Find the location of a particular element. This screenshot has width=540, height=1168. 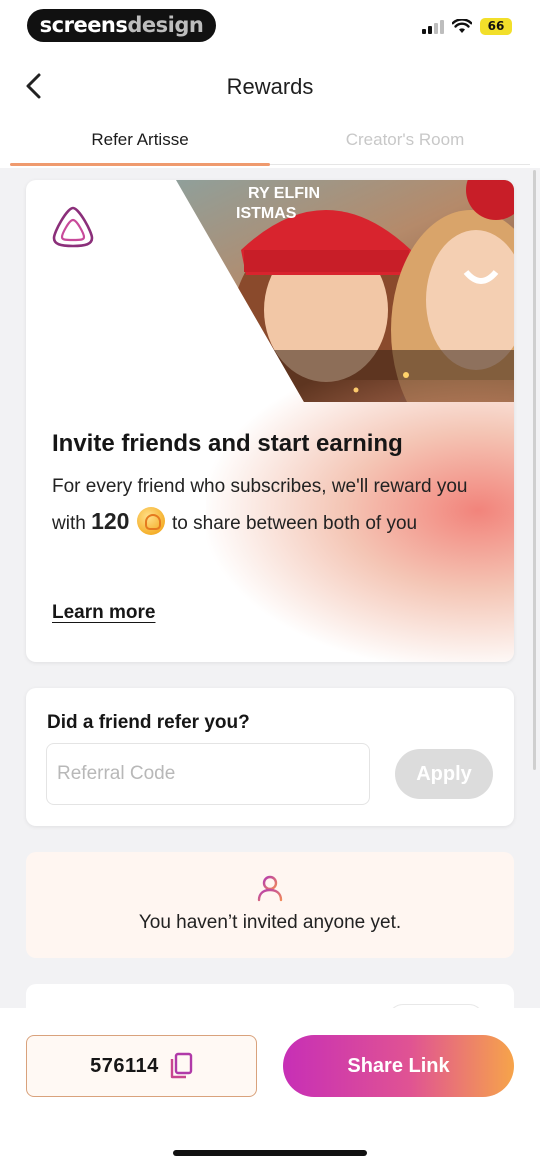

status-bar: screensdesign 66 is located at coordinates (270, 25).